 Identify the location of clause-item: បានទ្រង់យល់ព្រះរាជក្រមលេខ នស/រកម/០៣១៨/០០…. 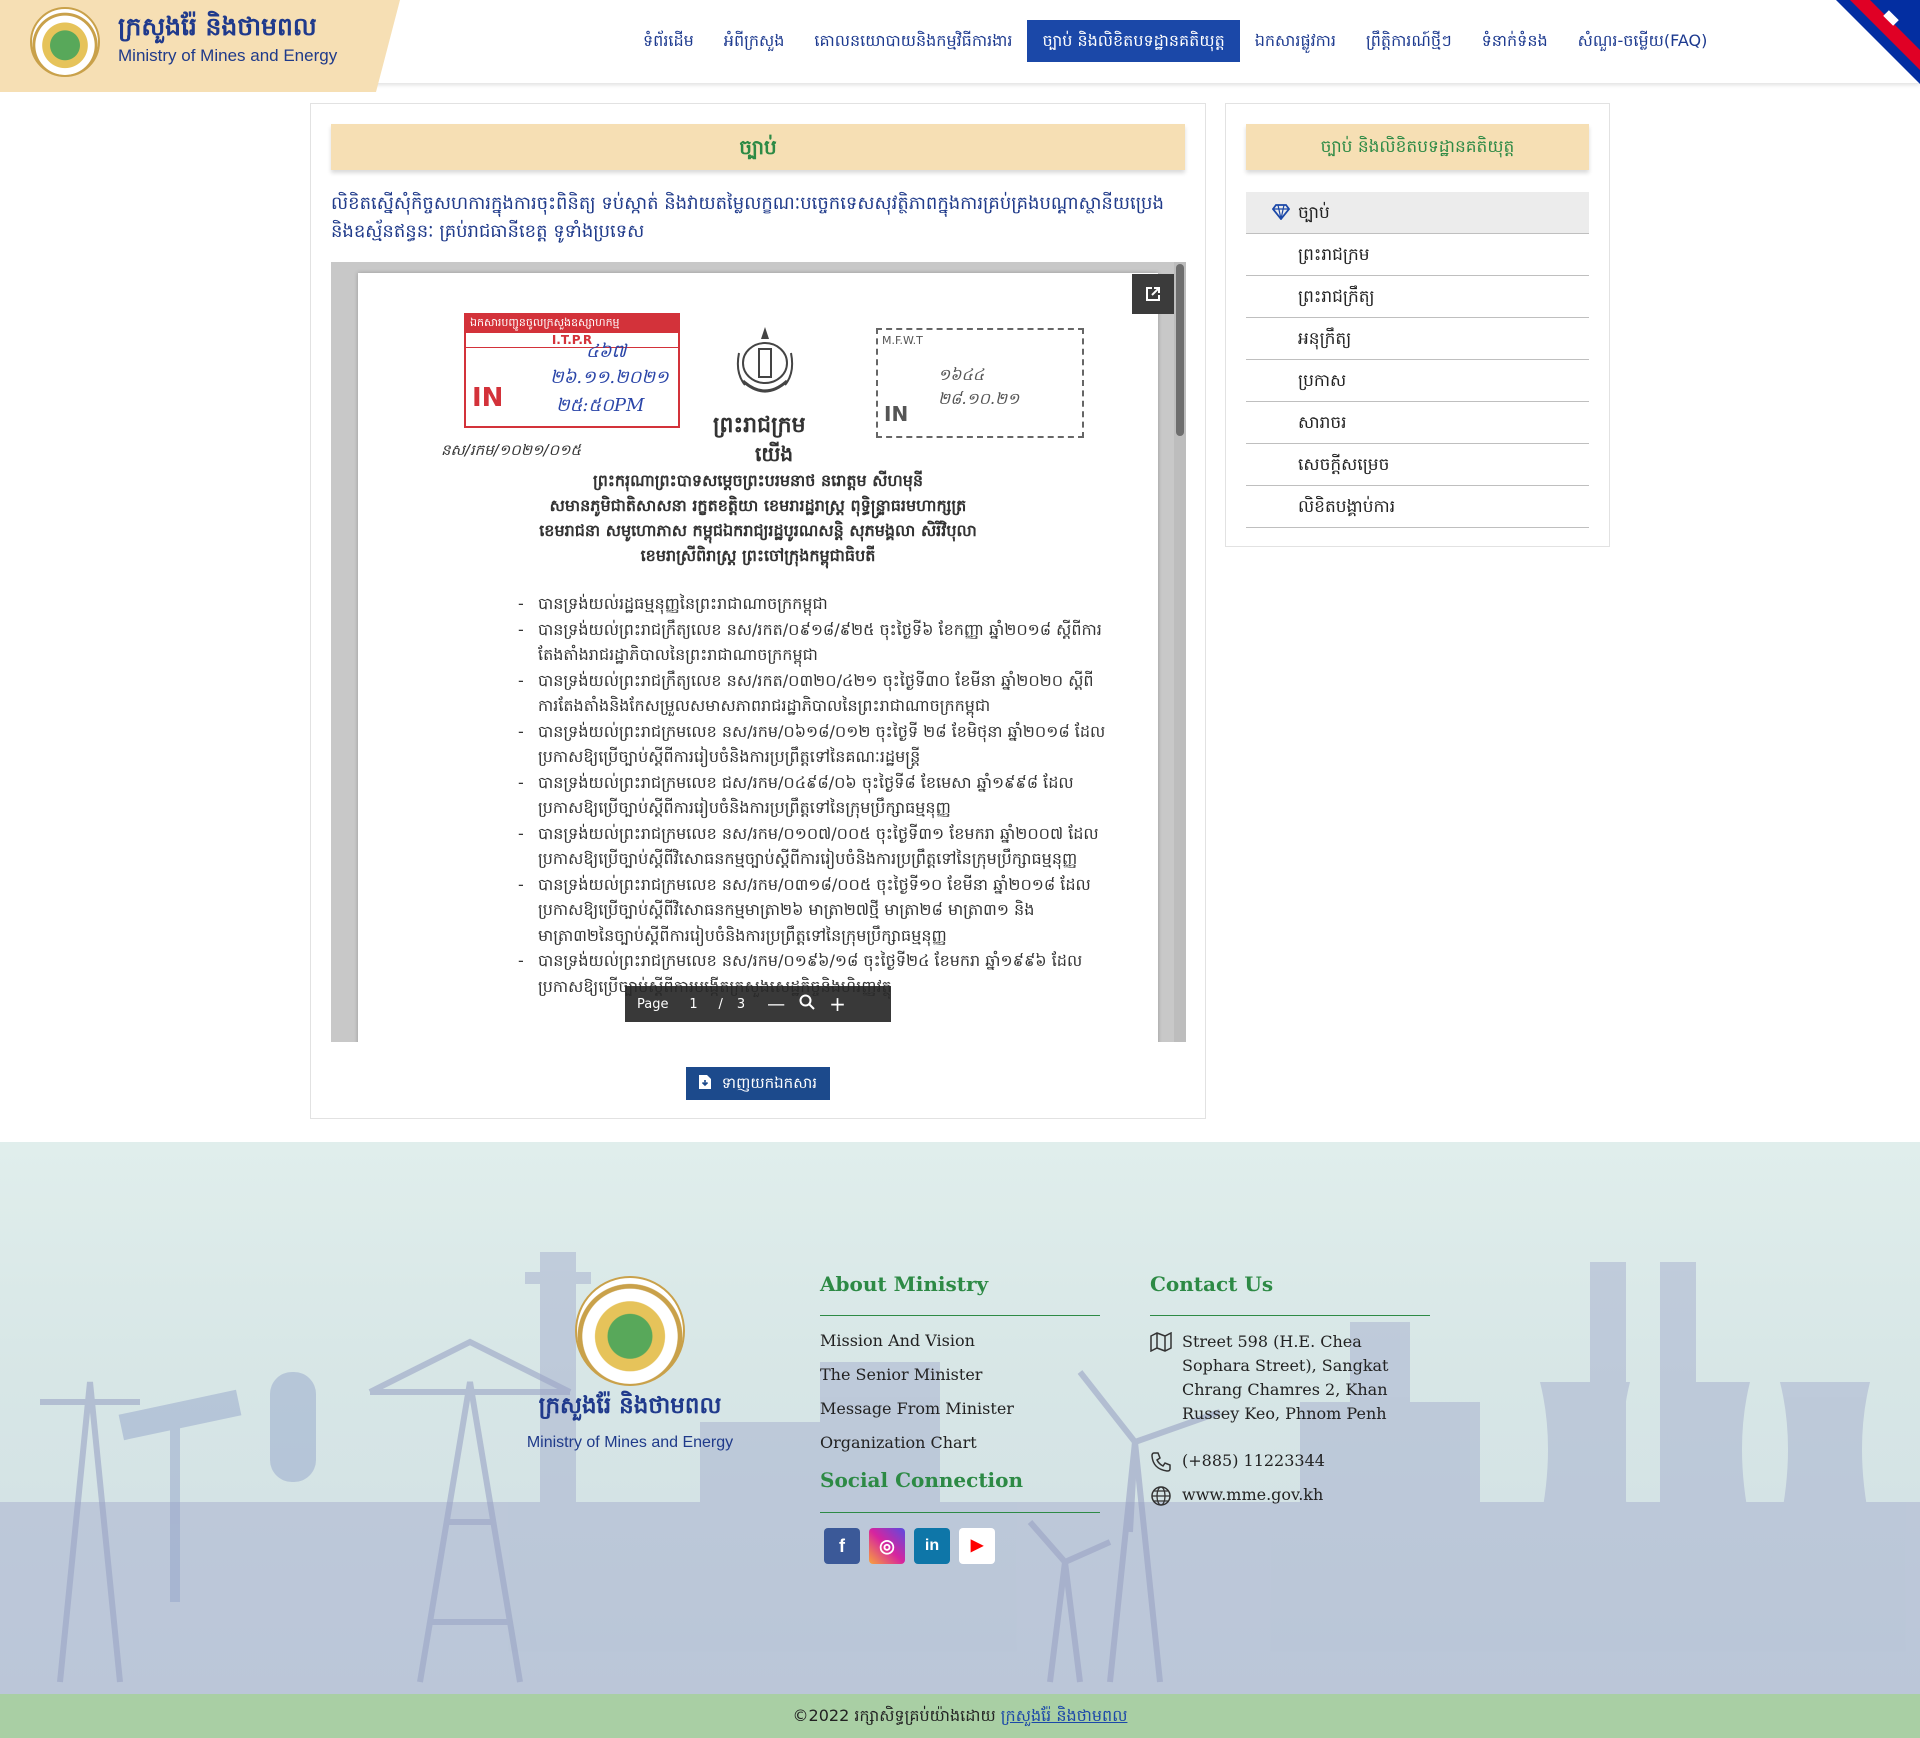
(813, 910).